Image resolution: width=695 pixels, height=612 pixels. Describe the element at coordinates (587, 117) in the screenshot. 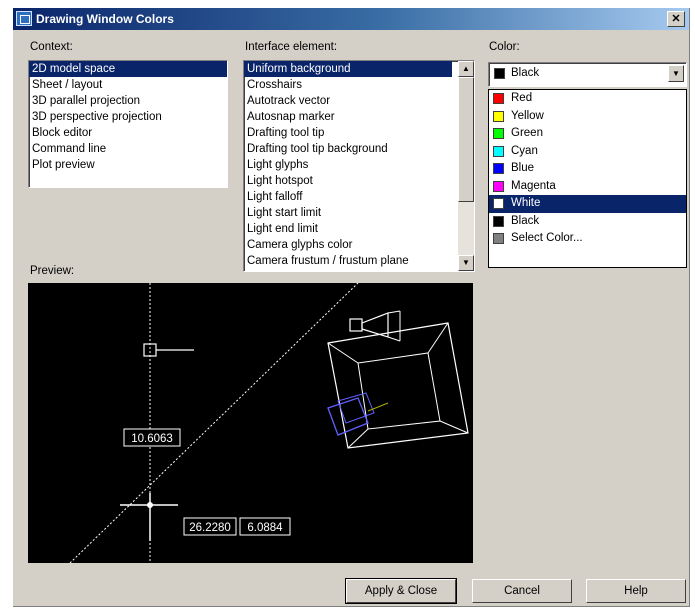

I see `color-option: Yellow` at that location.